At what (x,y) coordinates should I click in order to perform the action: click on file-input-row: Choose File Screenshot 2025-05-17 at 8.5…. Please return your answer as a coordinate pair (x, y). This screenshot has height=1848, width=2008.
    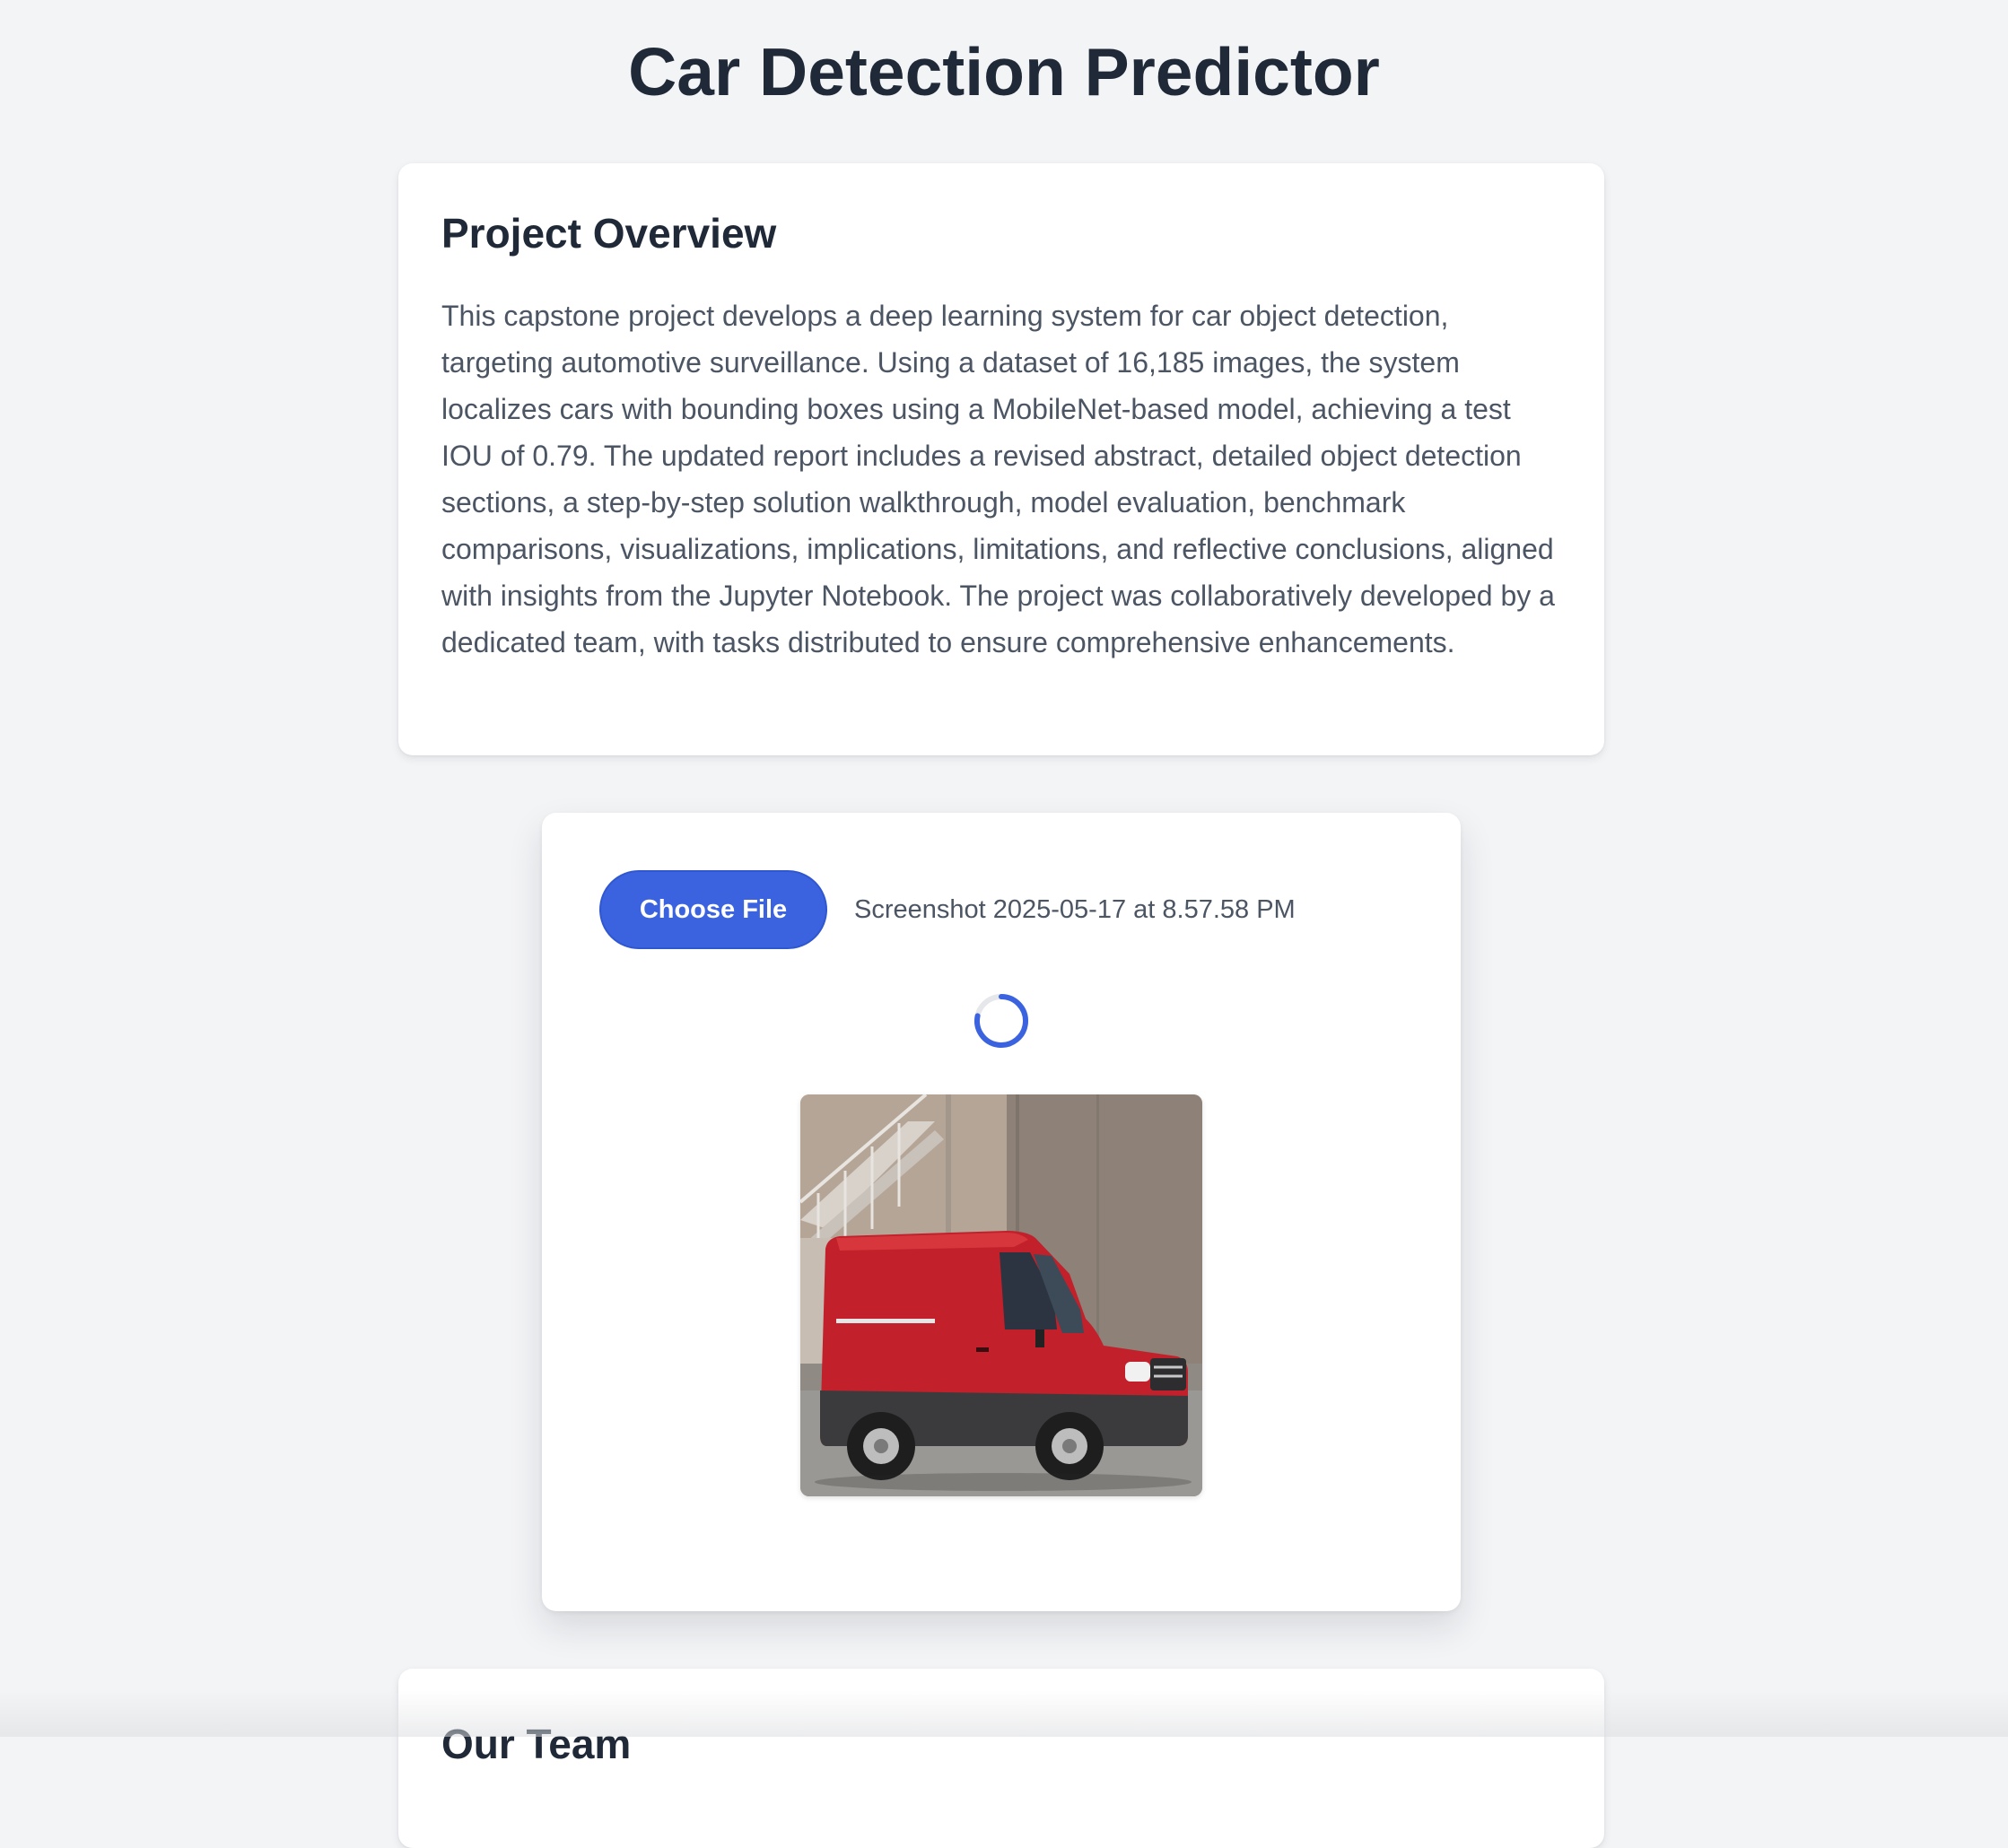
    Looking at the image, I should click on (947, 910).